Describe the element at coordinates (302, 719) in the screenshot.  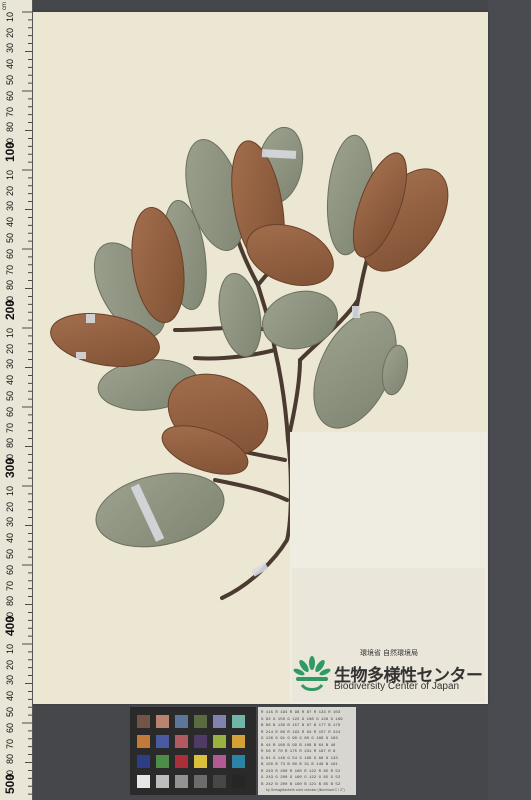
I see `color-value-row: G 82 G 150 G 122 G 108 G 128 G 189` at that location.